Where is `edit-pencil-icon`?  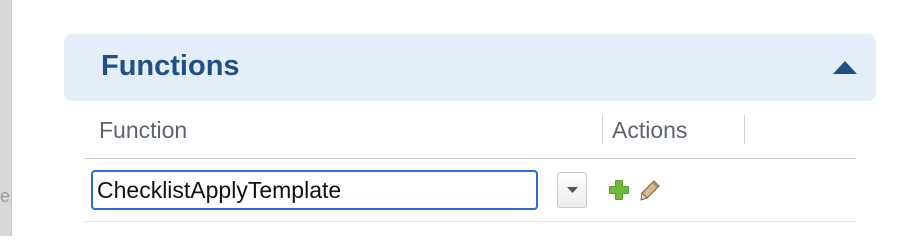 edit-pencil-icon is located at coordinates (650, 190).